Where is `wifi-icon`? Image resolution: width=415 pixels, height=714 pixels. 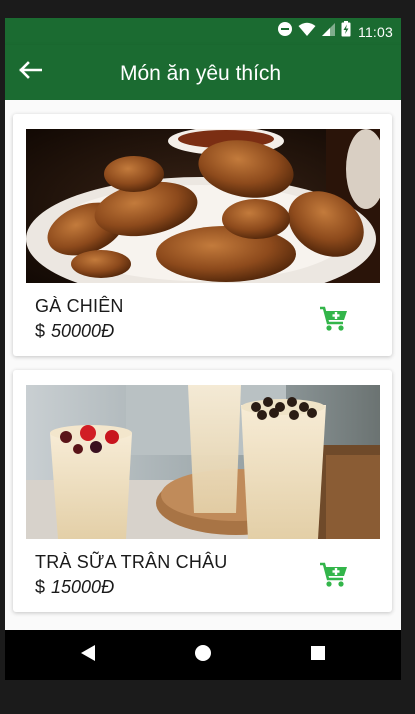 wifi-icon is located at coordinates (307, 32).